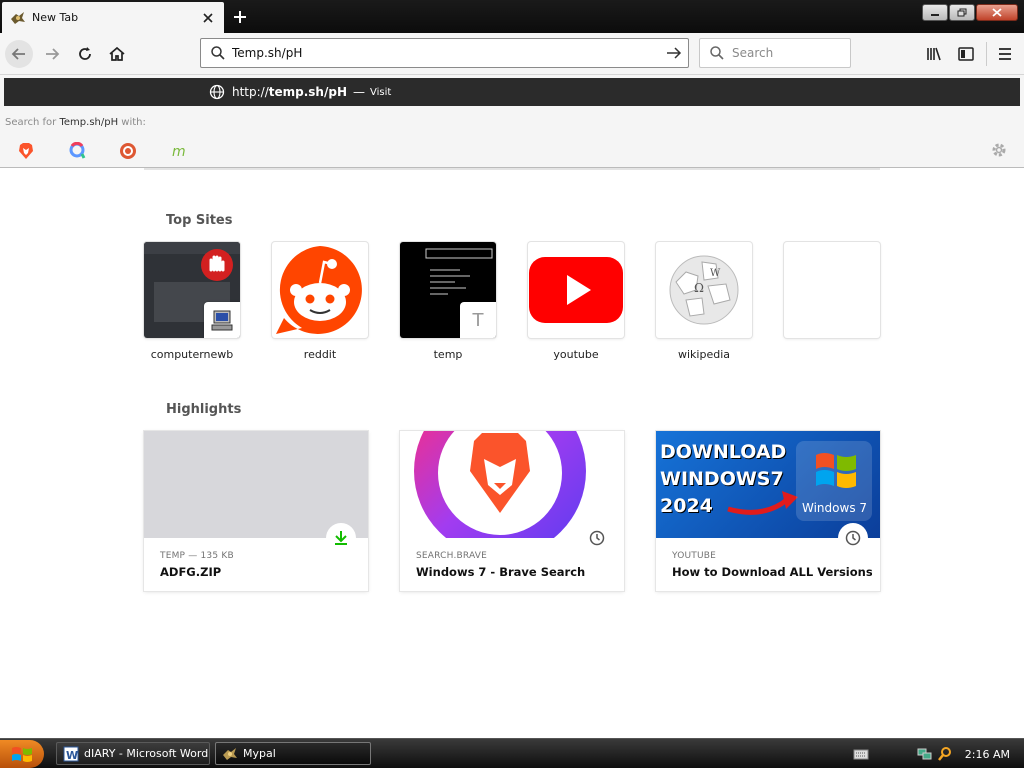  Describe the element at coordinates (997, 12) in the screenshot. I see `close-window-button` at that location.